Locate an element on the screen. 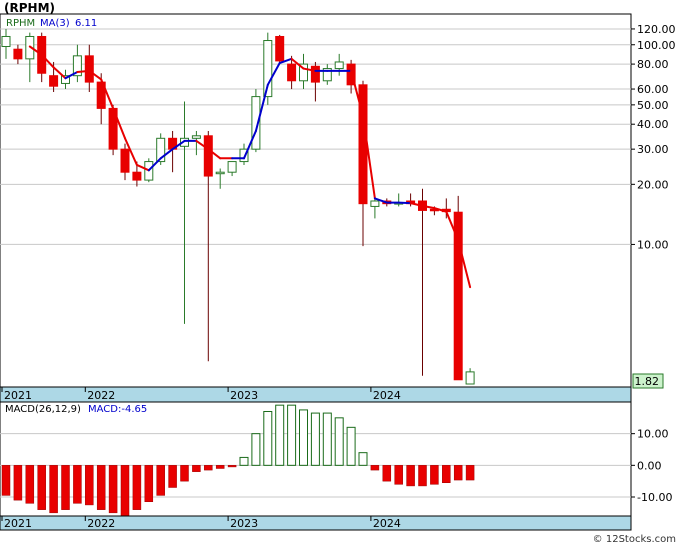 The width and height of the screenshot is (680, 546). price-tick-label: 20.00 is located at coordinates (653, 184).